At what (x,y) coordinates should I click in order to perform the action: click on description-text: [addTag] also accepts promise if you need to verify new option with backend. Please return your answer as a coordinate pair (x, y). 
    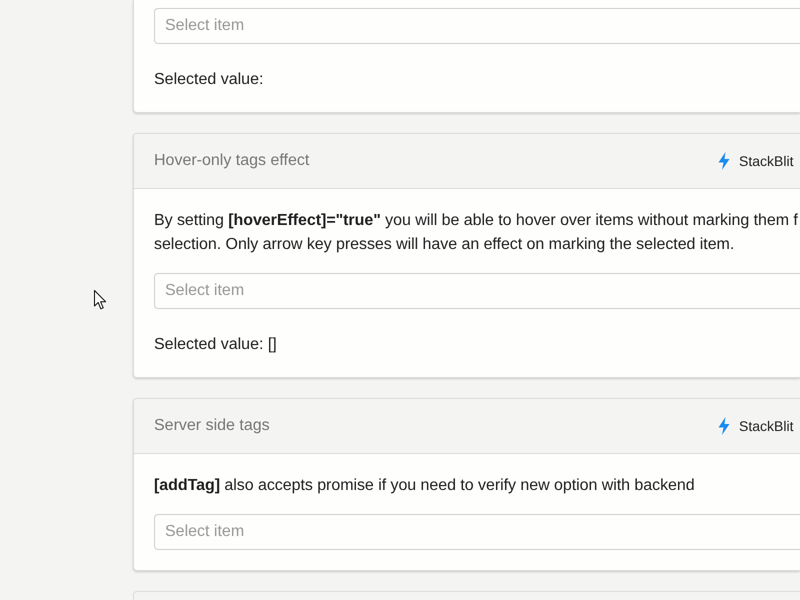
    Looking at the image, I should click on (425, 486).